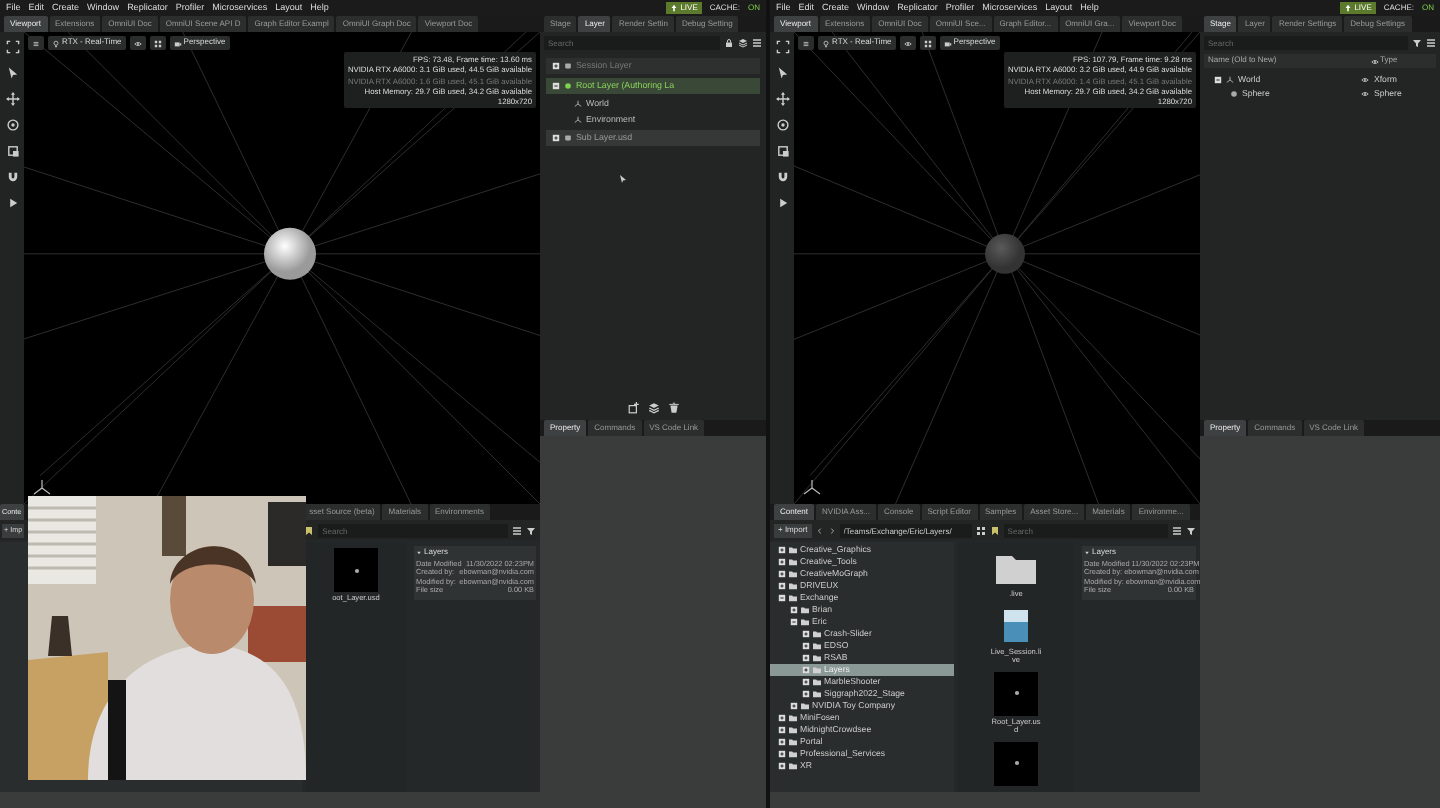  What do you see at coordinates (729, 43) in the screenshot?
I see `lock-icon` at bounding box center [729, 43].